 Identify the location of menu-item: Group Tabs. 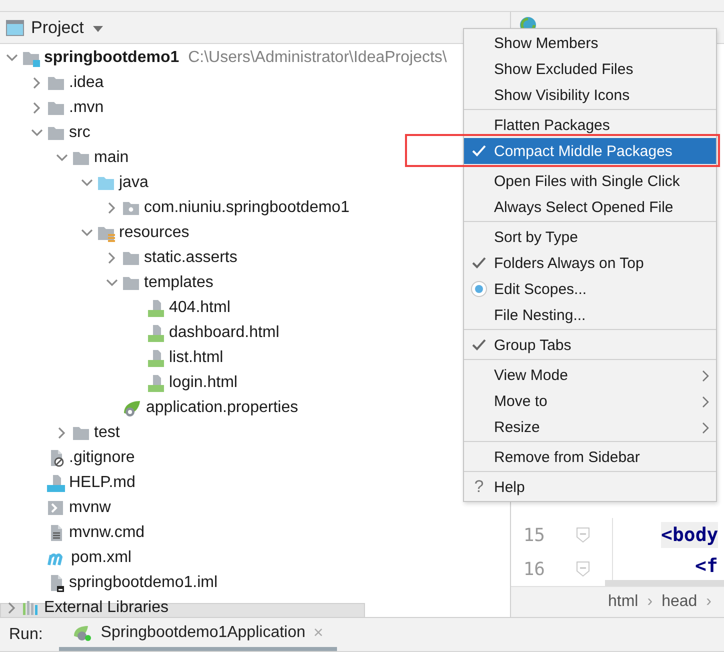
(590, 345).